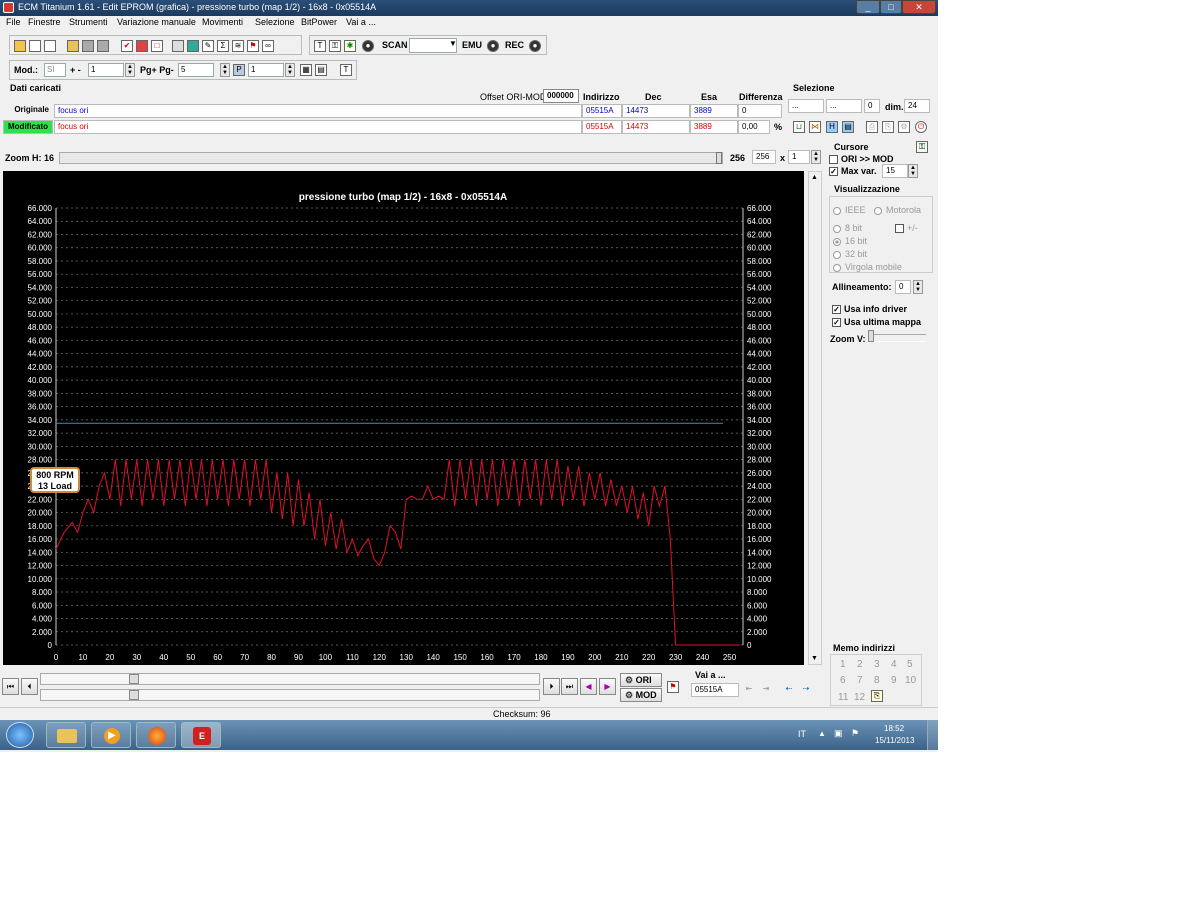  I want to click on chart-vscroll: ▲ ▼, so click(815, 418).